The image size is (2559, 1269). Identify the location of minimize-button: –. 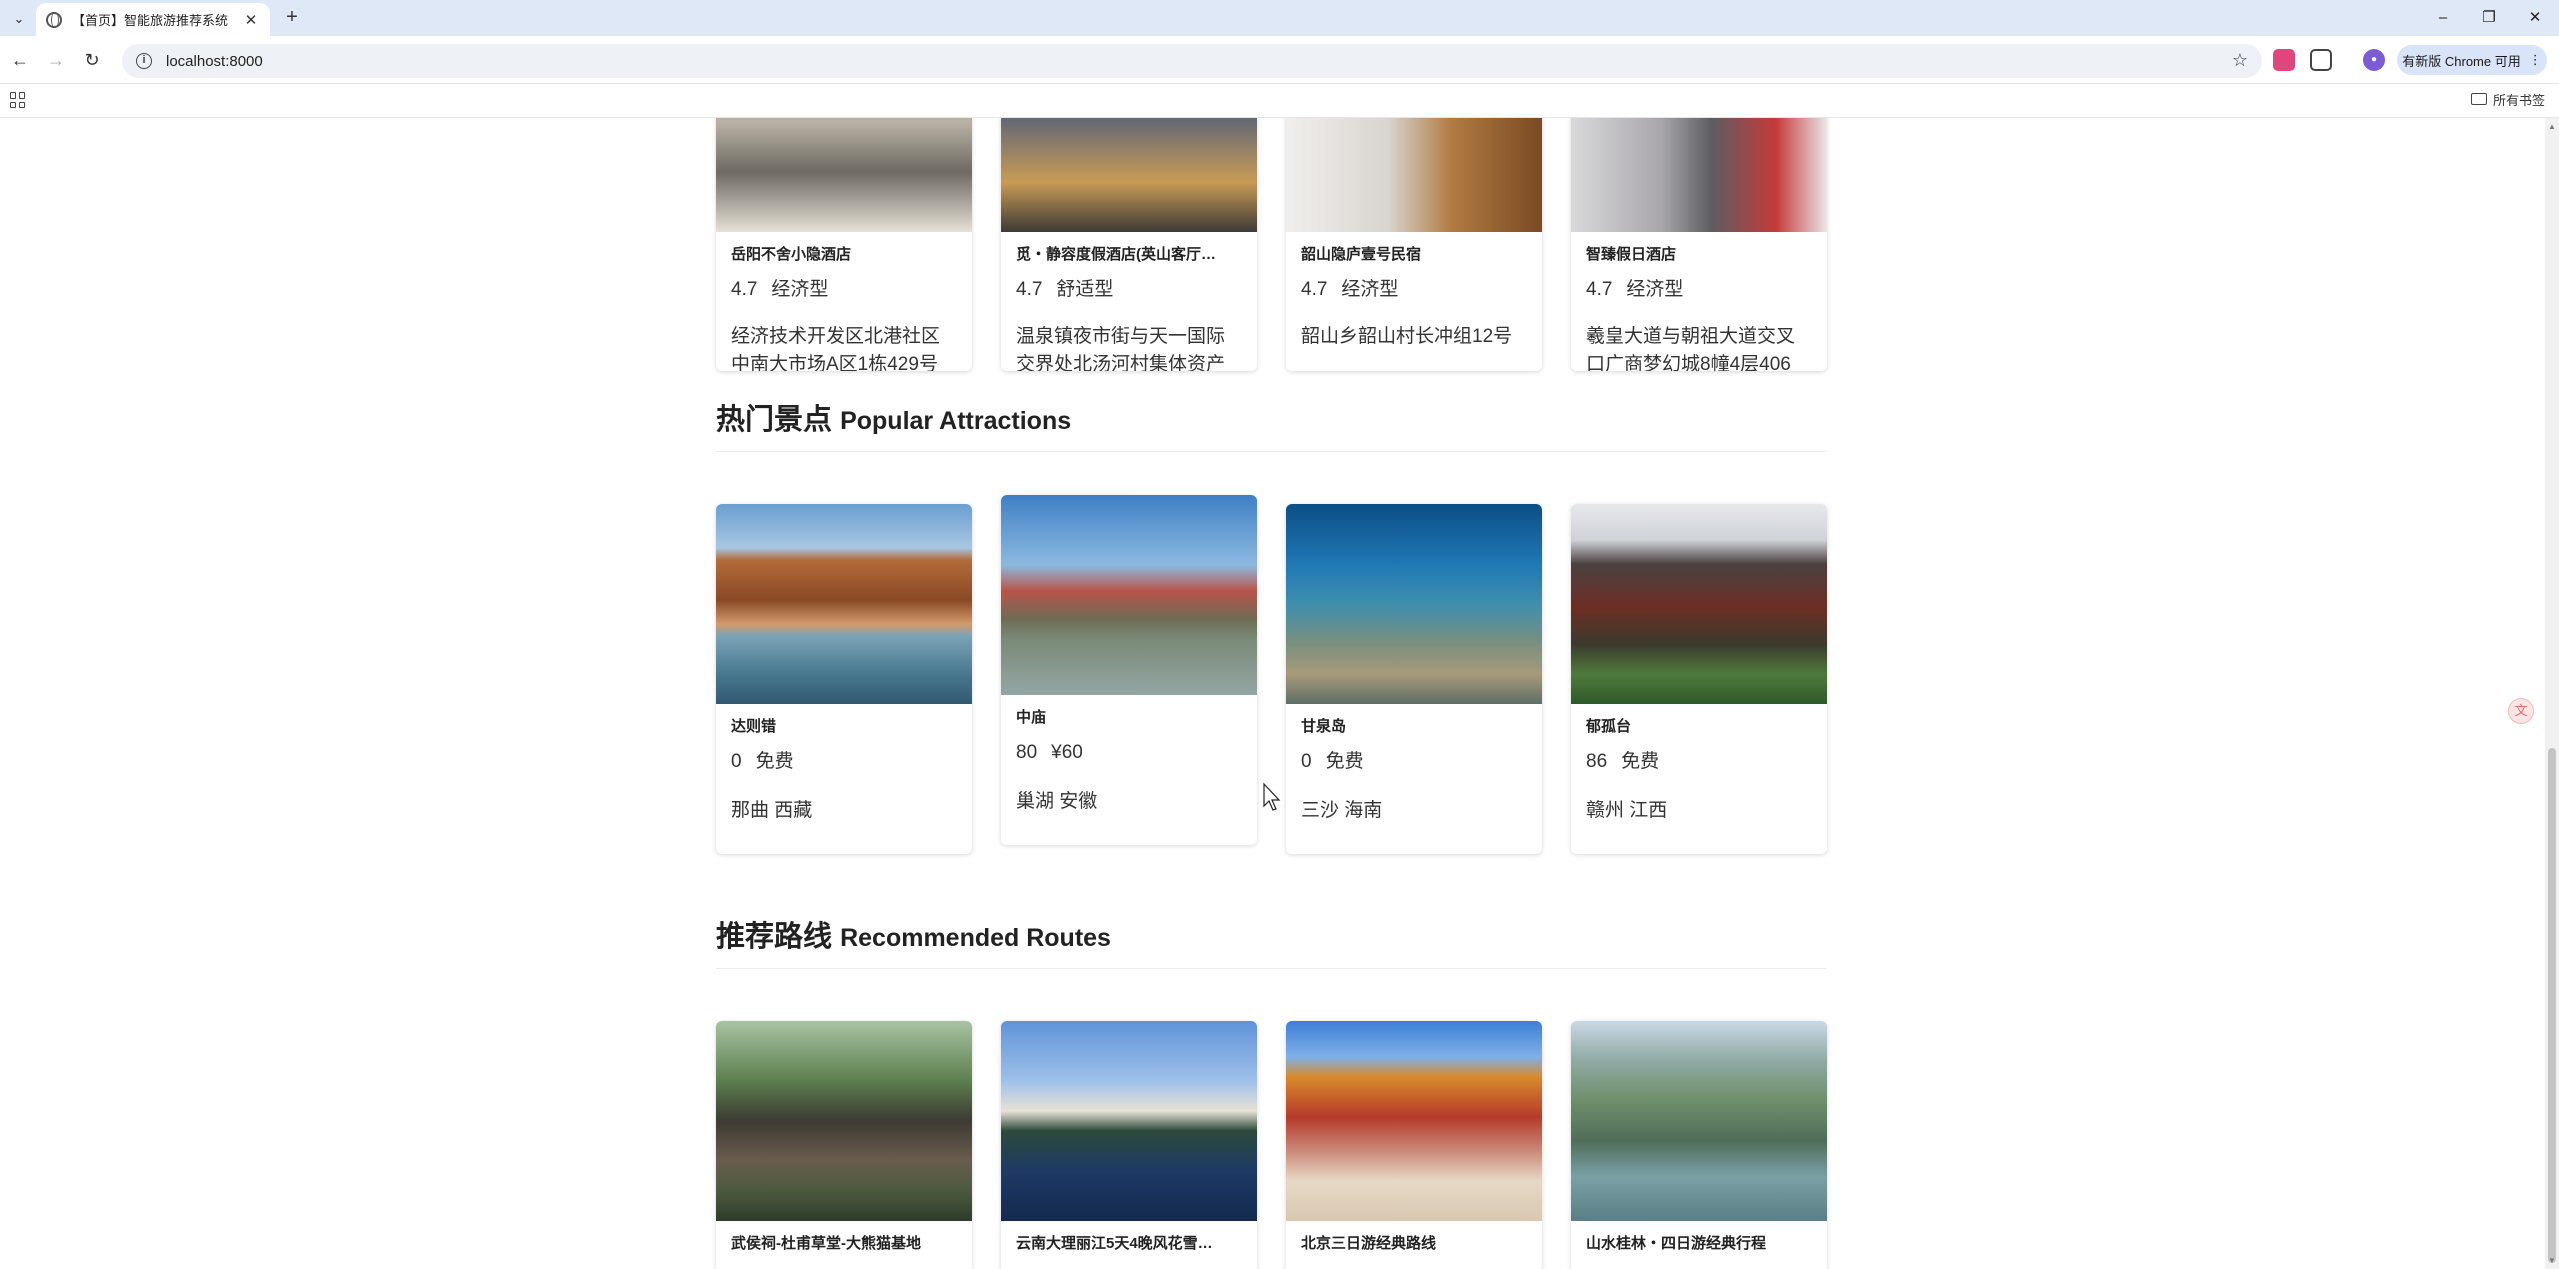
(2443, 18).